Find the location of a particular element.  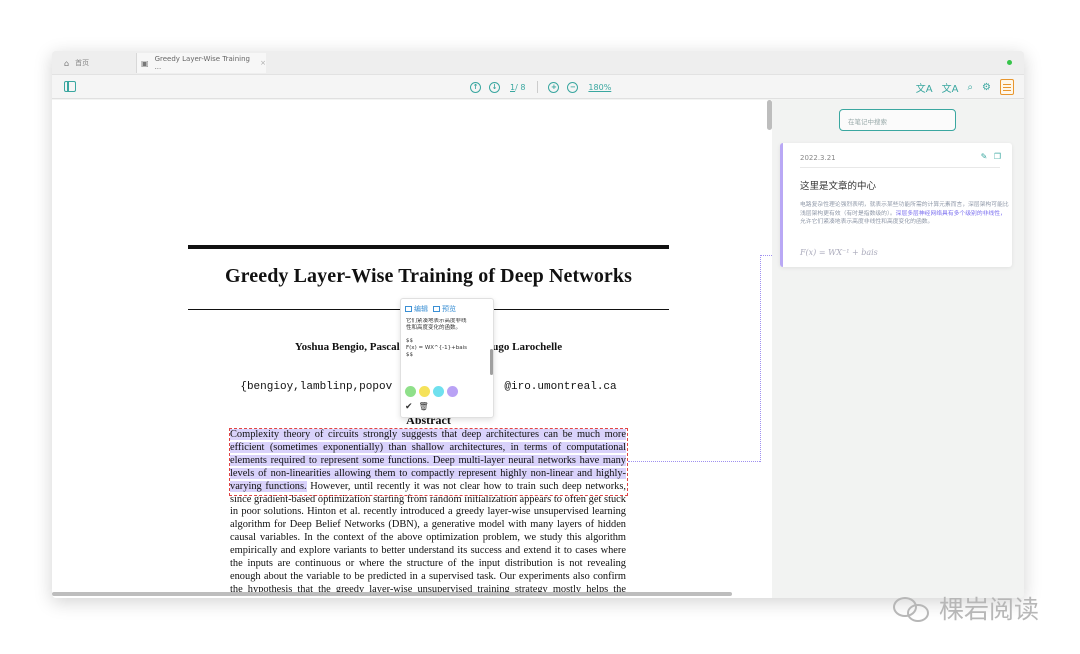

gear-icon: ⚙ is located at coordinates (986, 87).